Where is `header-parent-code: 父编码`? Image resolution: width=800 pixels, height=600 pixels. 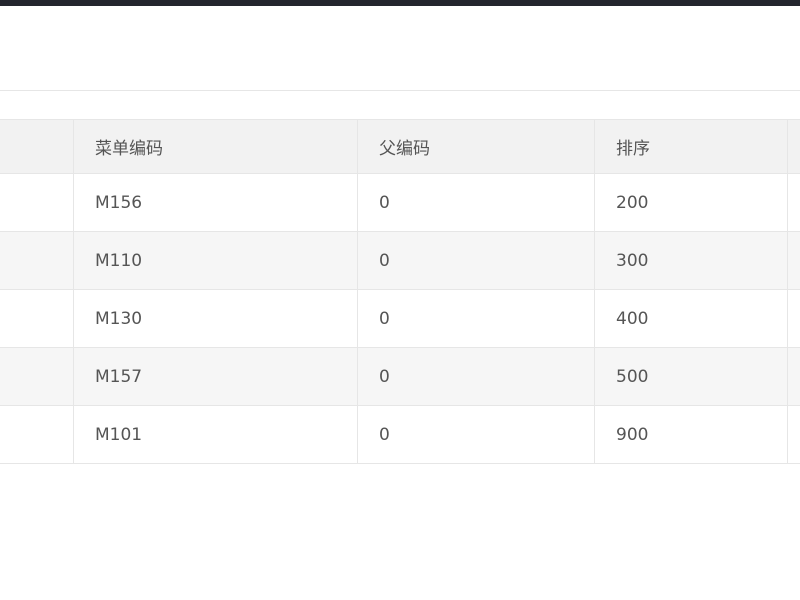
header-parent-code: 父编码 is located at coordinates (476, 146).